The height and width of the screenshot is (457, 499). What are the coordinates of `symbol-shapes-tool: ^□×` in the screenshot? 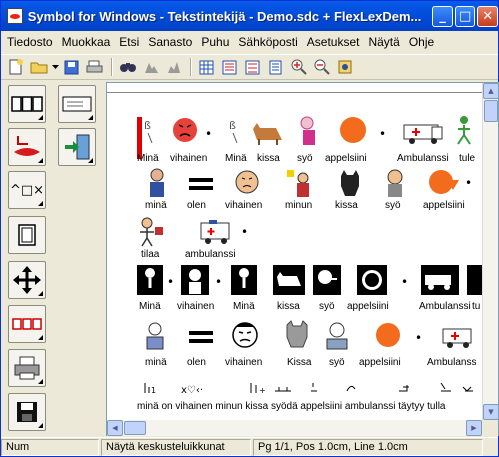 It's located at (27, 190).